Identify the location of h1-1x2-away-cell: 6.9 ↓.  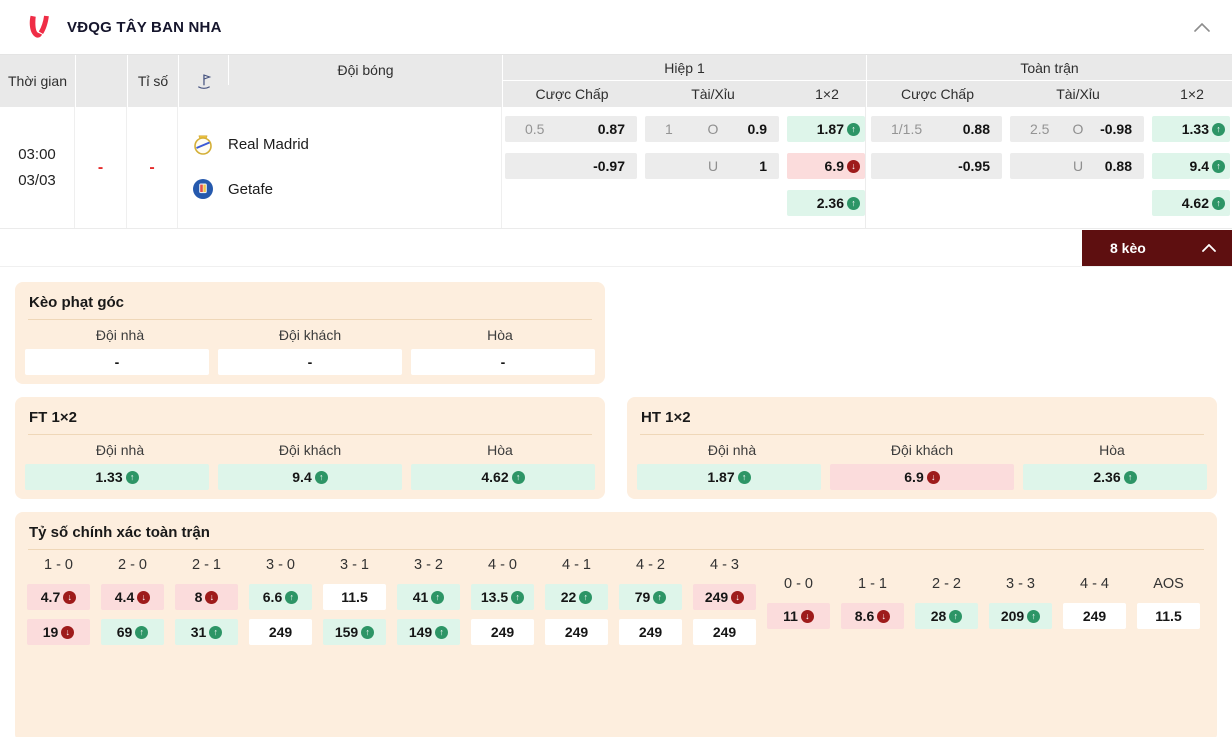
(826, 166).